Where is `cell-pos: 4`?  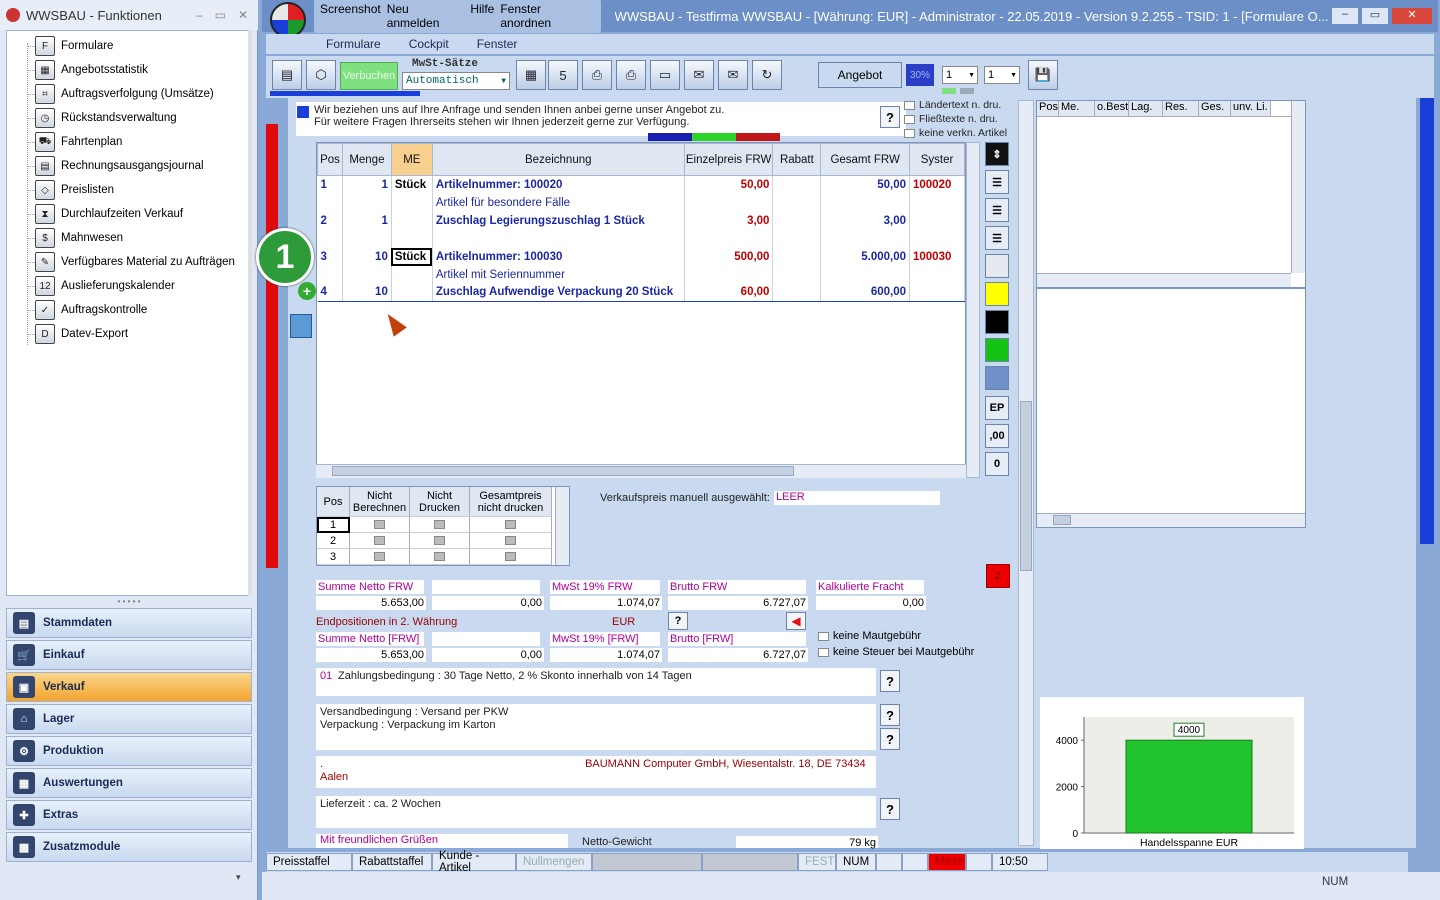 cell-pos: 4 is located at coordinates (330, 292).